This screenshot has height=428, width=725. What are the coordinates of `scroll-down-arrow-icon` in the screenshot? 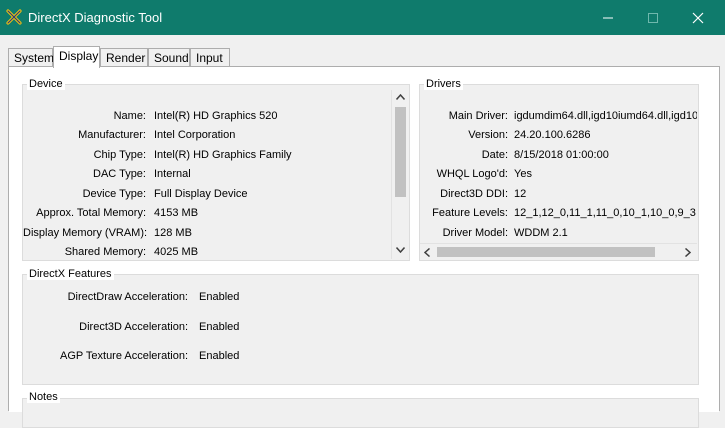 It's located at (400, 250).